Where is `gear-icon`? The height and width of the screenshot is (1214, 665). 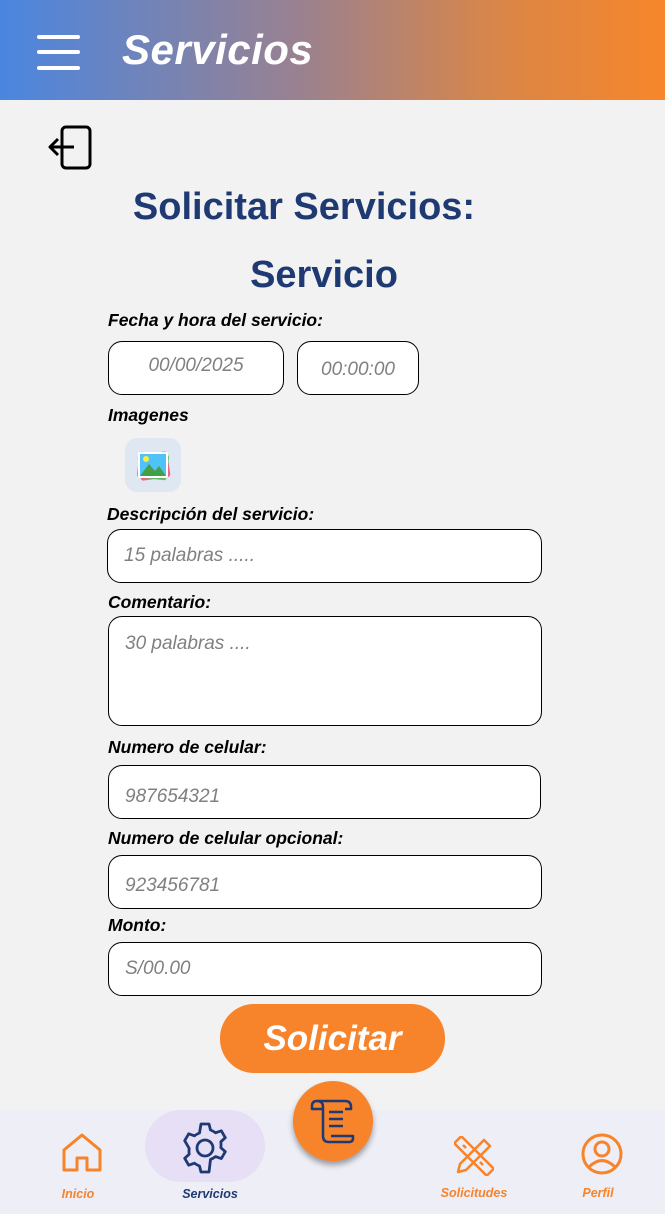 gear-icon is located at coordinates (205, 1148).